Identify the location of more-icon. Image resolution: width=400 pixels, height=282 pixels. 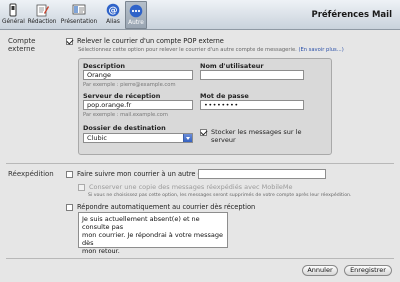
(136, 11).